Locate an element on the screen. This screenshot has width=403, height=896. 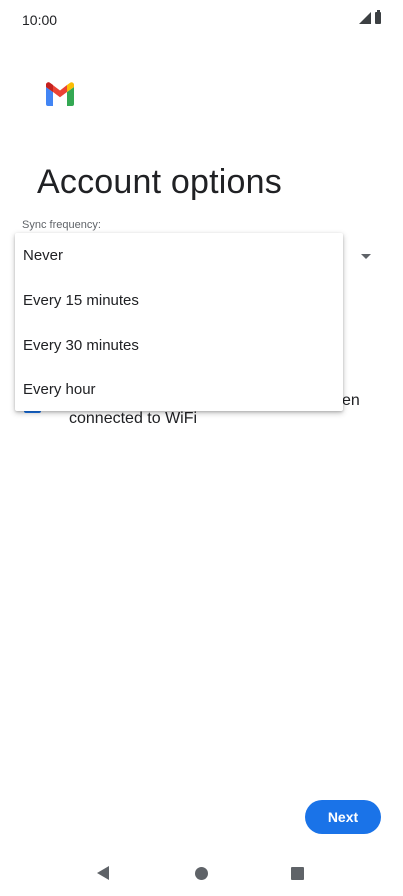
back-icon is located at coordinates (103, 873).